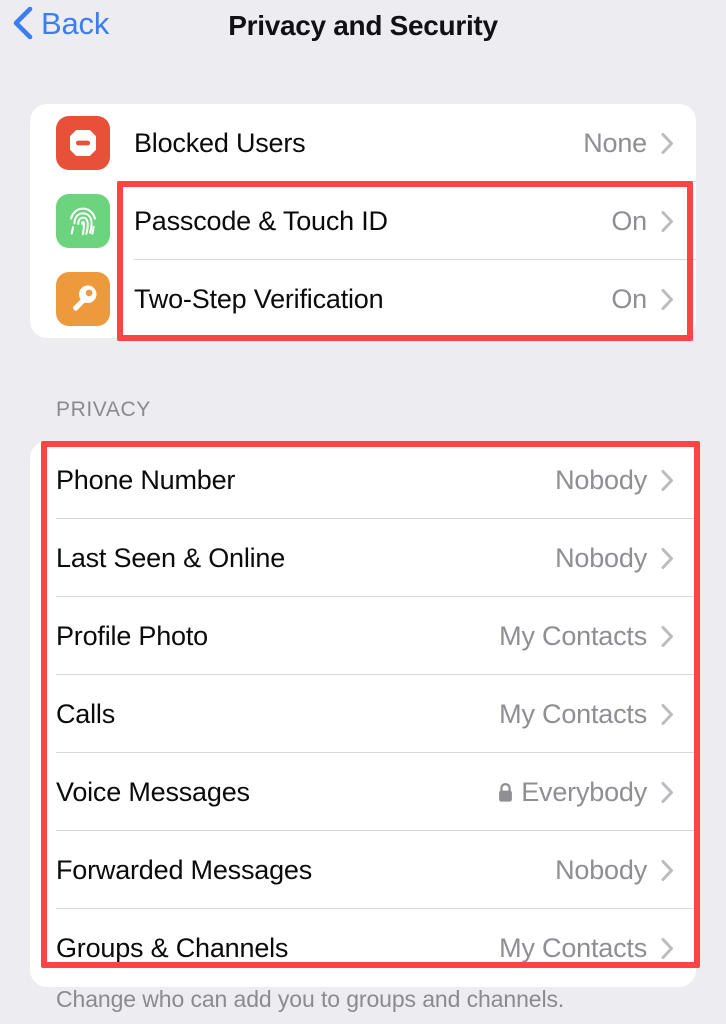  I want to click on privacy-section-header: PRIVACY, so click(103, 409).